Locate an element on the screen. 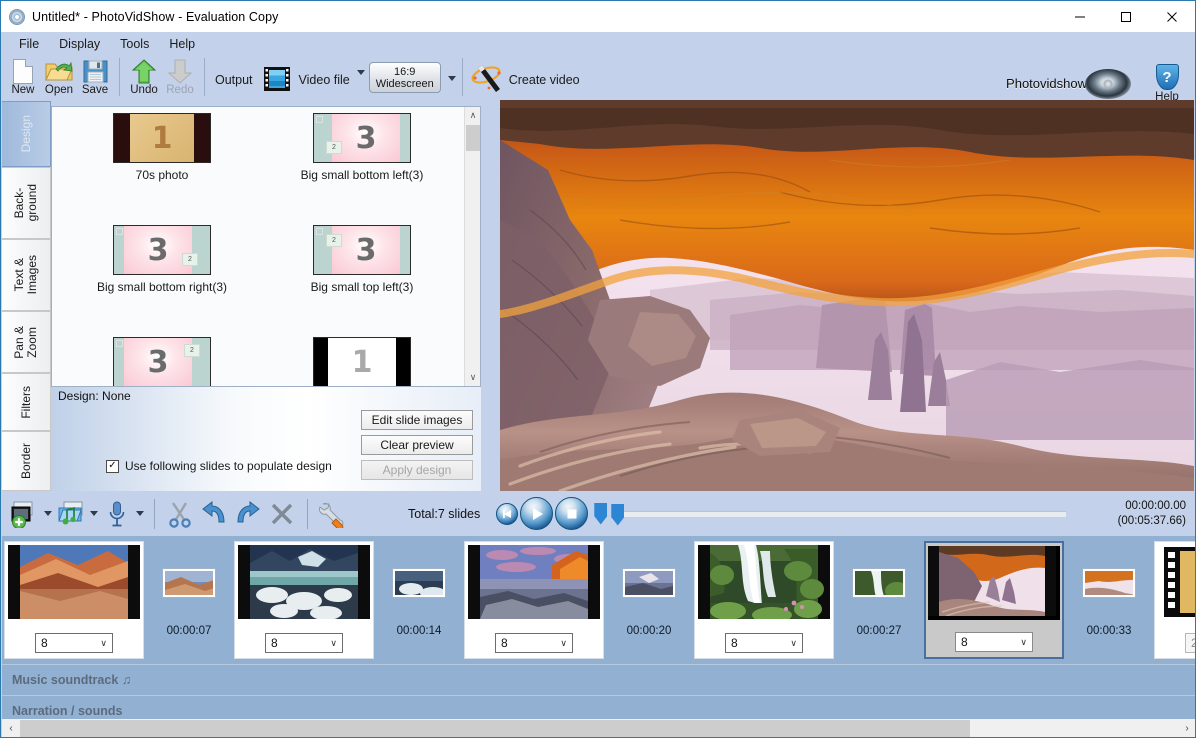  timecode-display: 00:00:00.00 (00:05:37.66) is located at coordinates (1130, 514).